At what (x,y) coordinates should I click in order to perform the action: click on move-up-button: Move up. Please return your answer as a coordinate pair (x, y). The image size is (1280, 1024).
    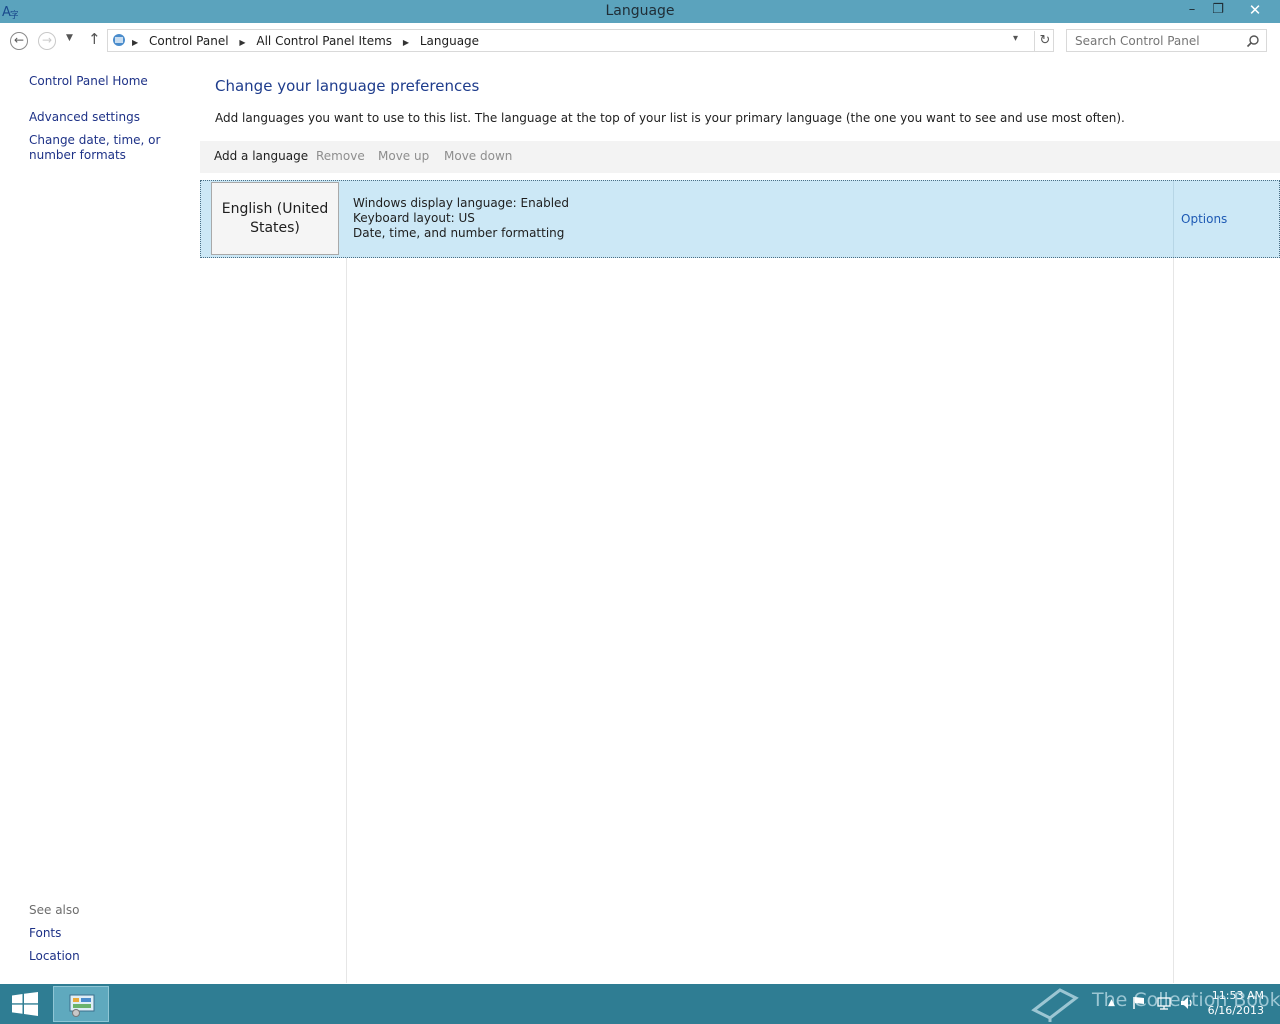
    Looking at the image, I should click on (403, 156).